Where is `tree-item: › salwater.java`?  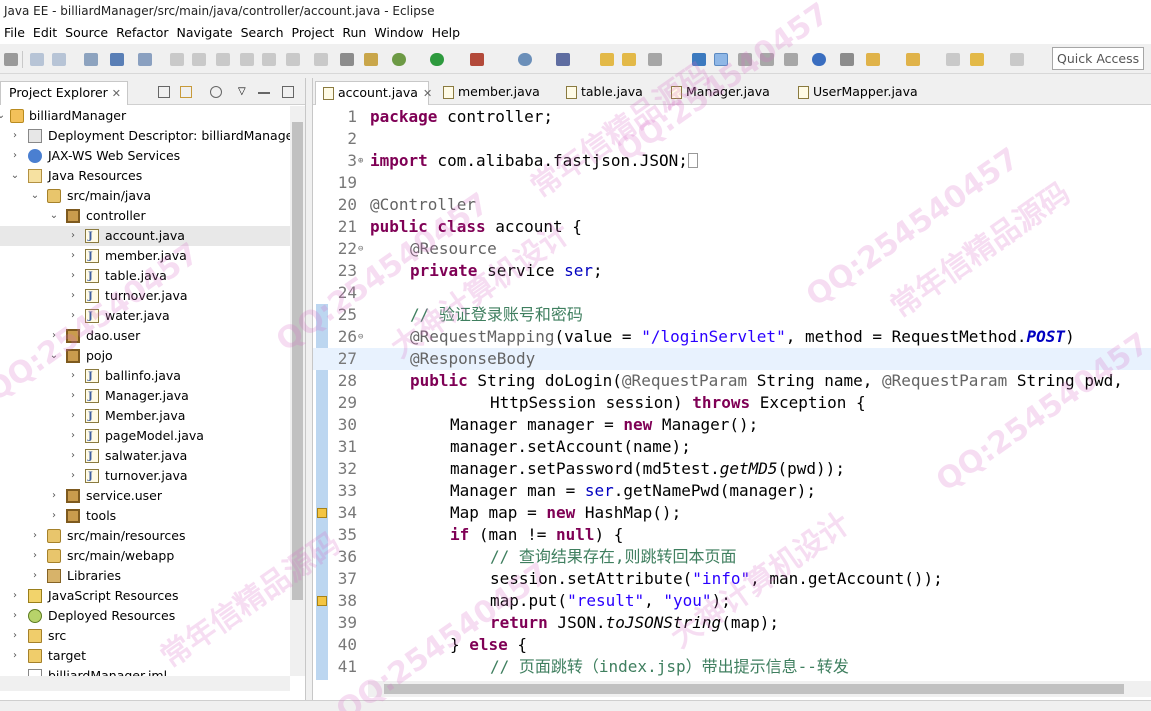 tree-item: › salwater.java is located at coordinates (145, 456).